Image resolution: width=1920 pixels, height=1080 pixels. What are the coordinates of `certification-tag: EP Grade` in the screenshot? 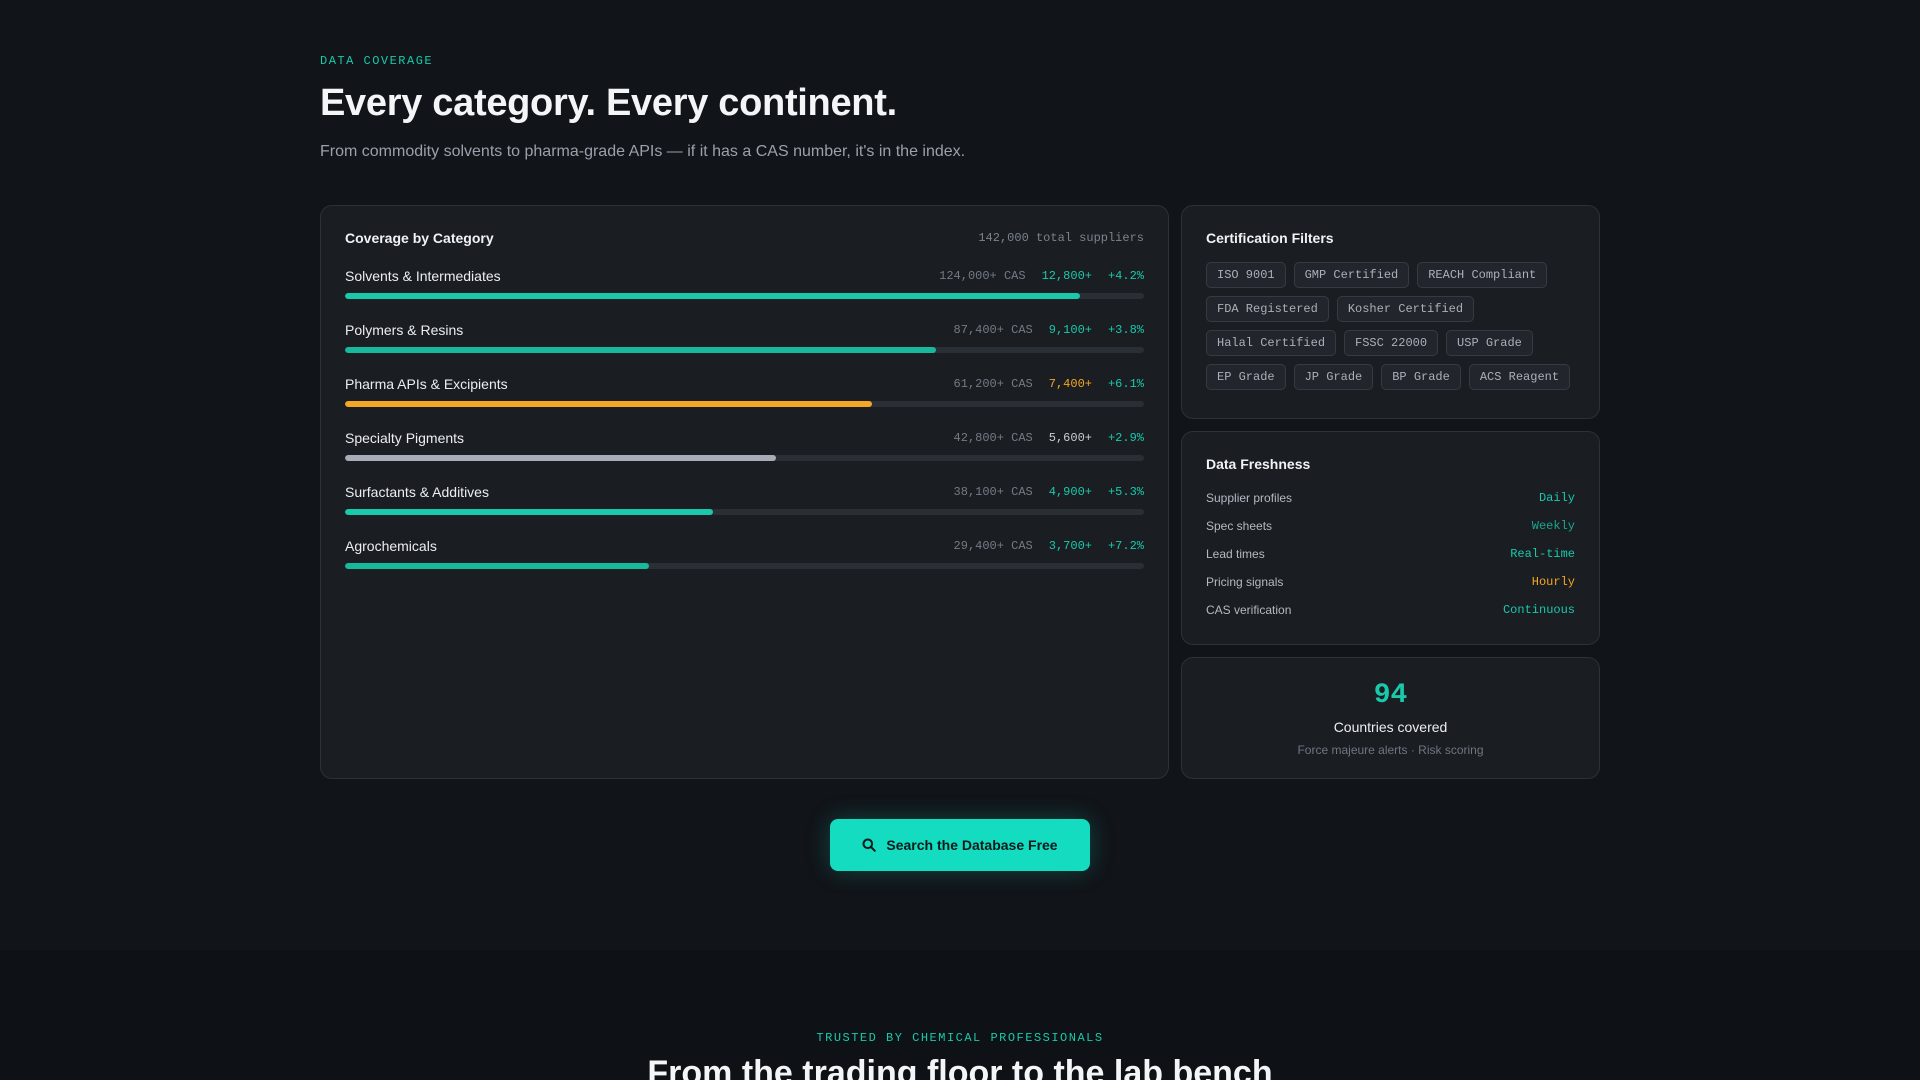 It's located at (1246, 377).